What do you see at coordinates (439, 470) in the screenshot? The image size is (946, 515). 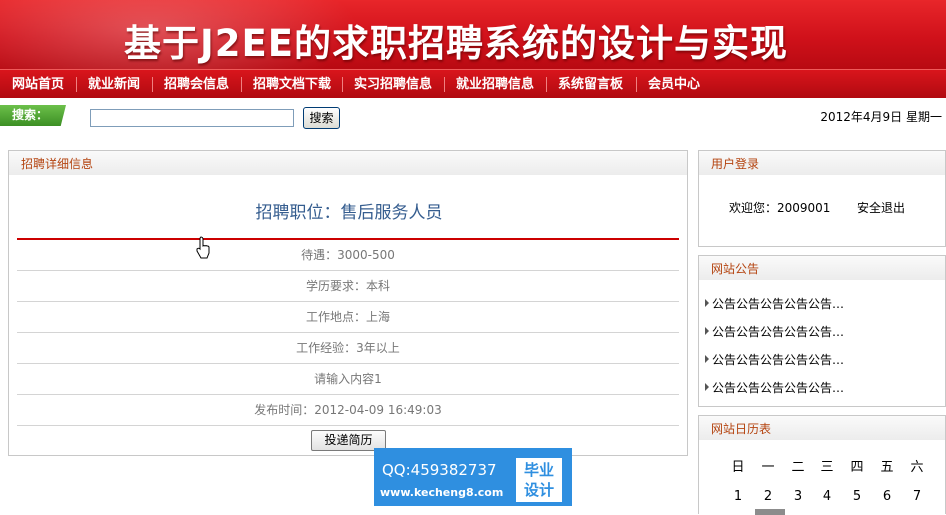 I see `watermark-qq: QQ:459382737` at bounding box center [439, 470].